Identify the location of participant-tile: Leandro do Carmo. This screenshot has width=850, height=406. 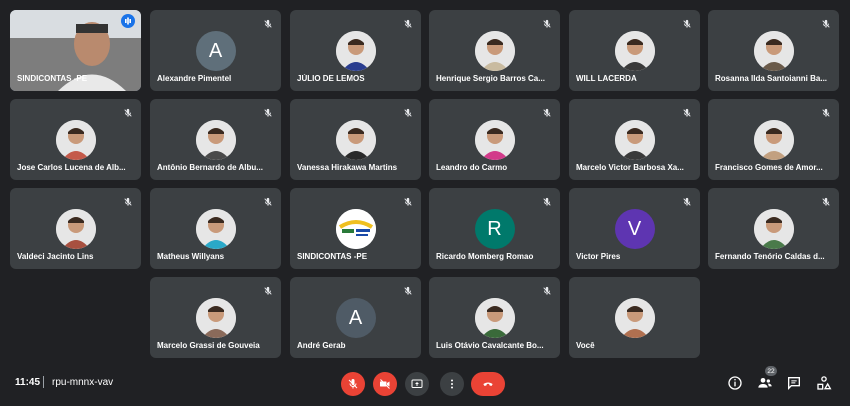
(494, 139).